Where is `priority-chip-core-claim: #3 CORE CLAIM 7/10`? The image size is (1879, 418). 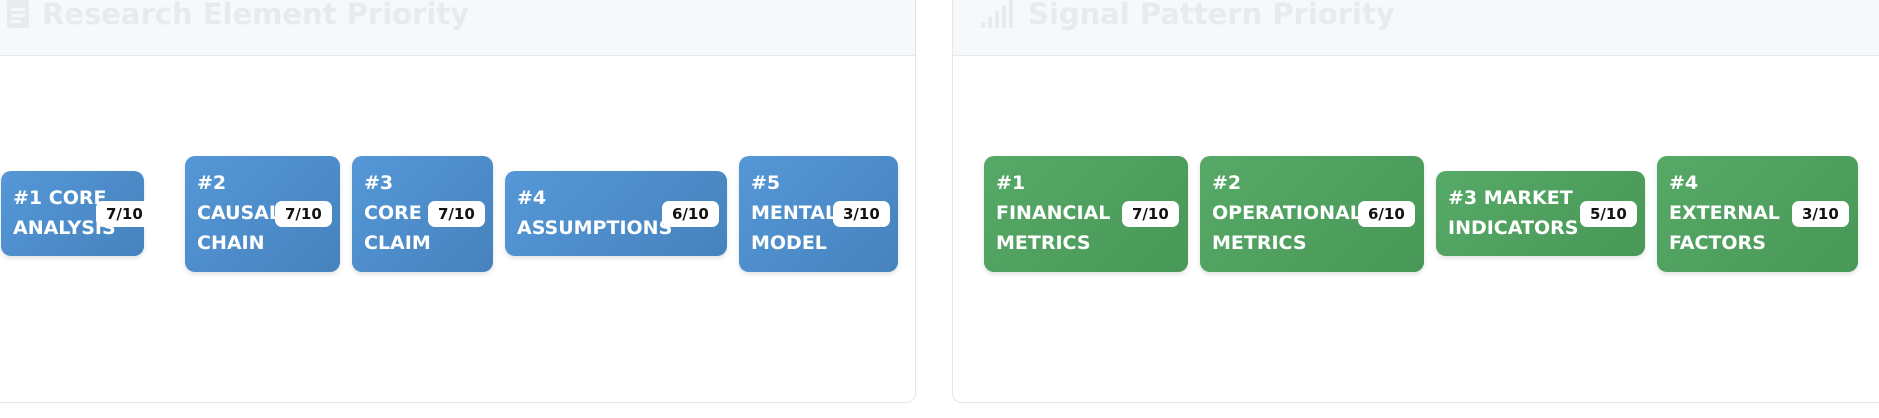
priority-chip-core-claim: #3 CORE CLAIM 7/10 is located at coordinates (422, 214).